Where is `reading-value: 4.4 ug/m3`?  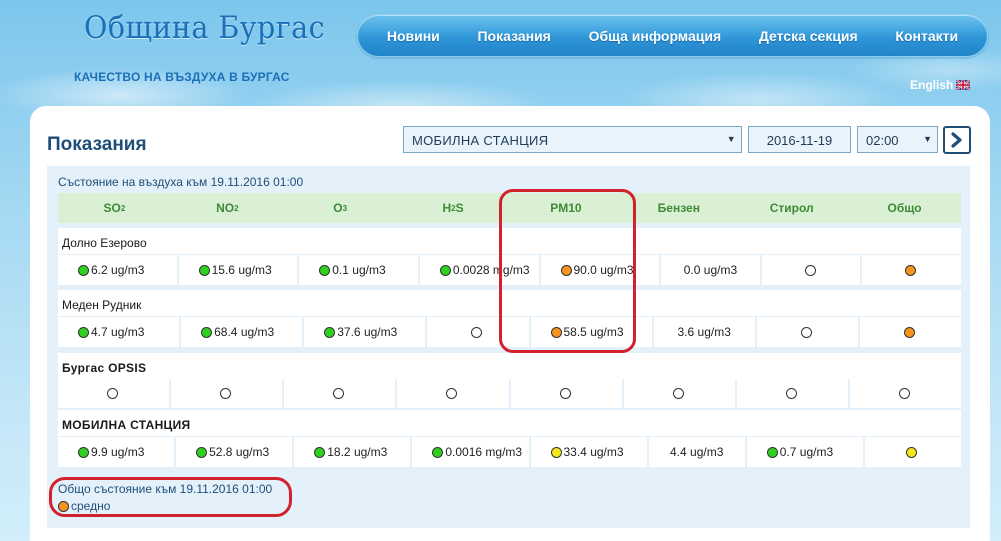 reading-value: 4.4 ug/m3 is located at coordinates (697, 452).